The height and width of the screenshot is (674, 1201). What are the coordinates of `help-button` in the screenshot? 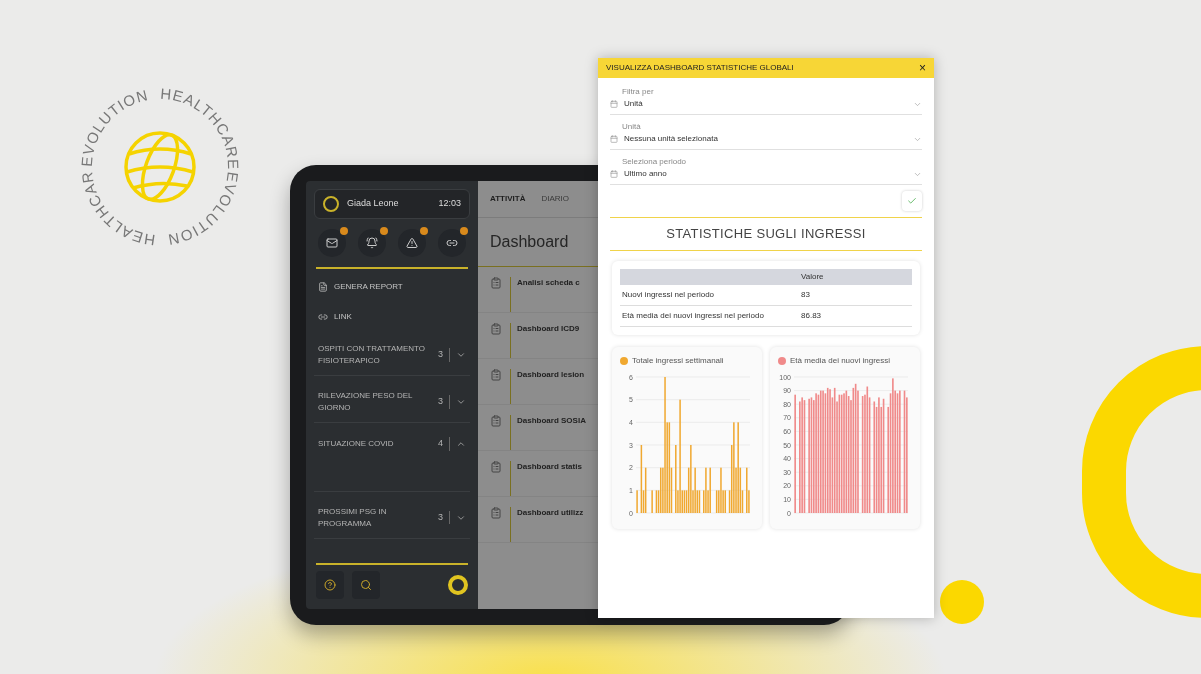 It's located at (330, 585).